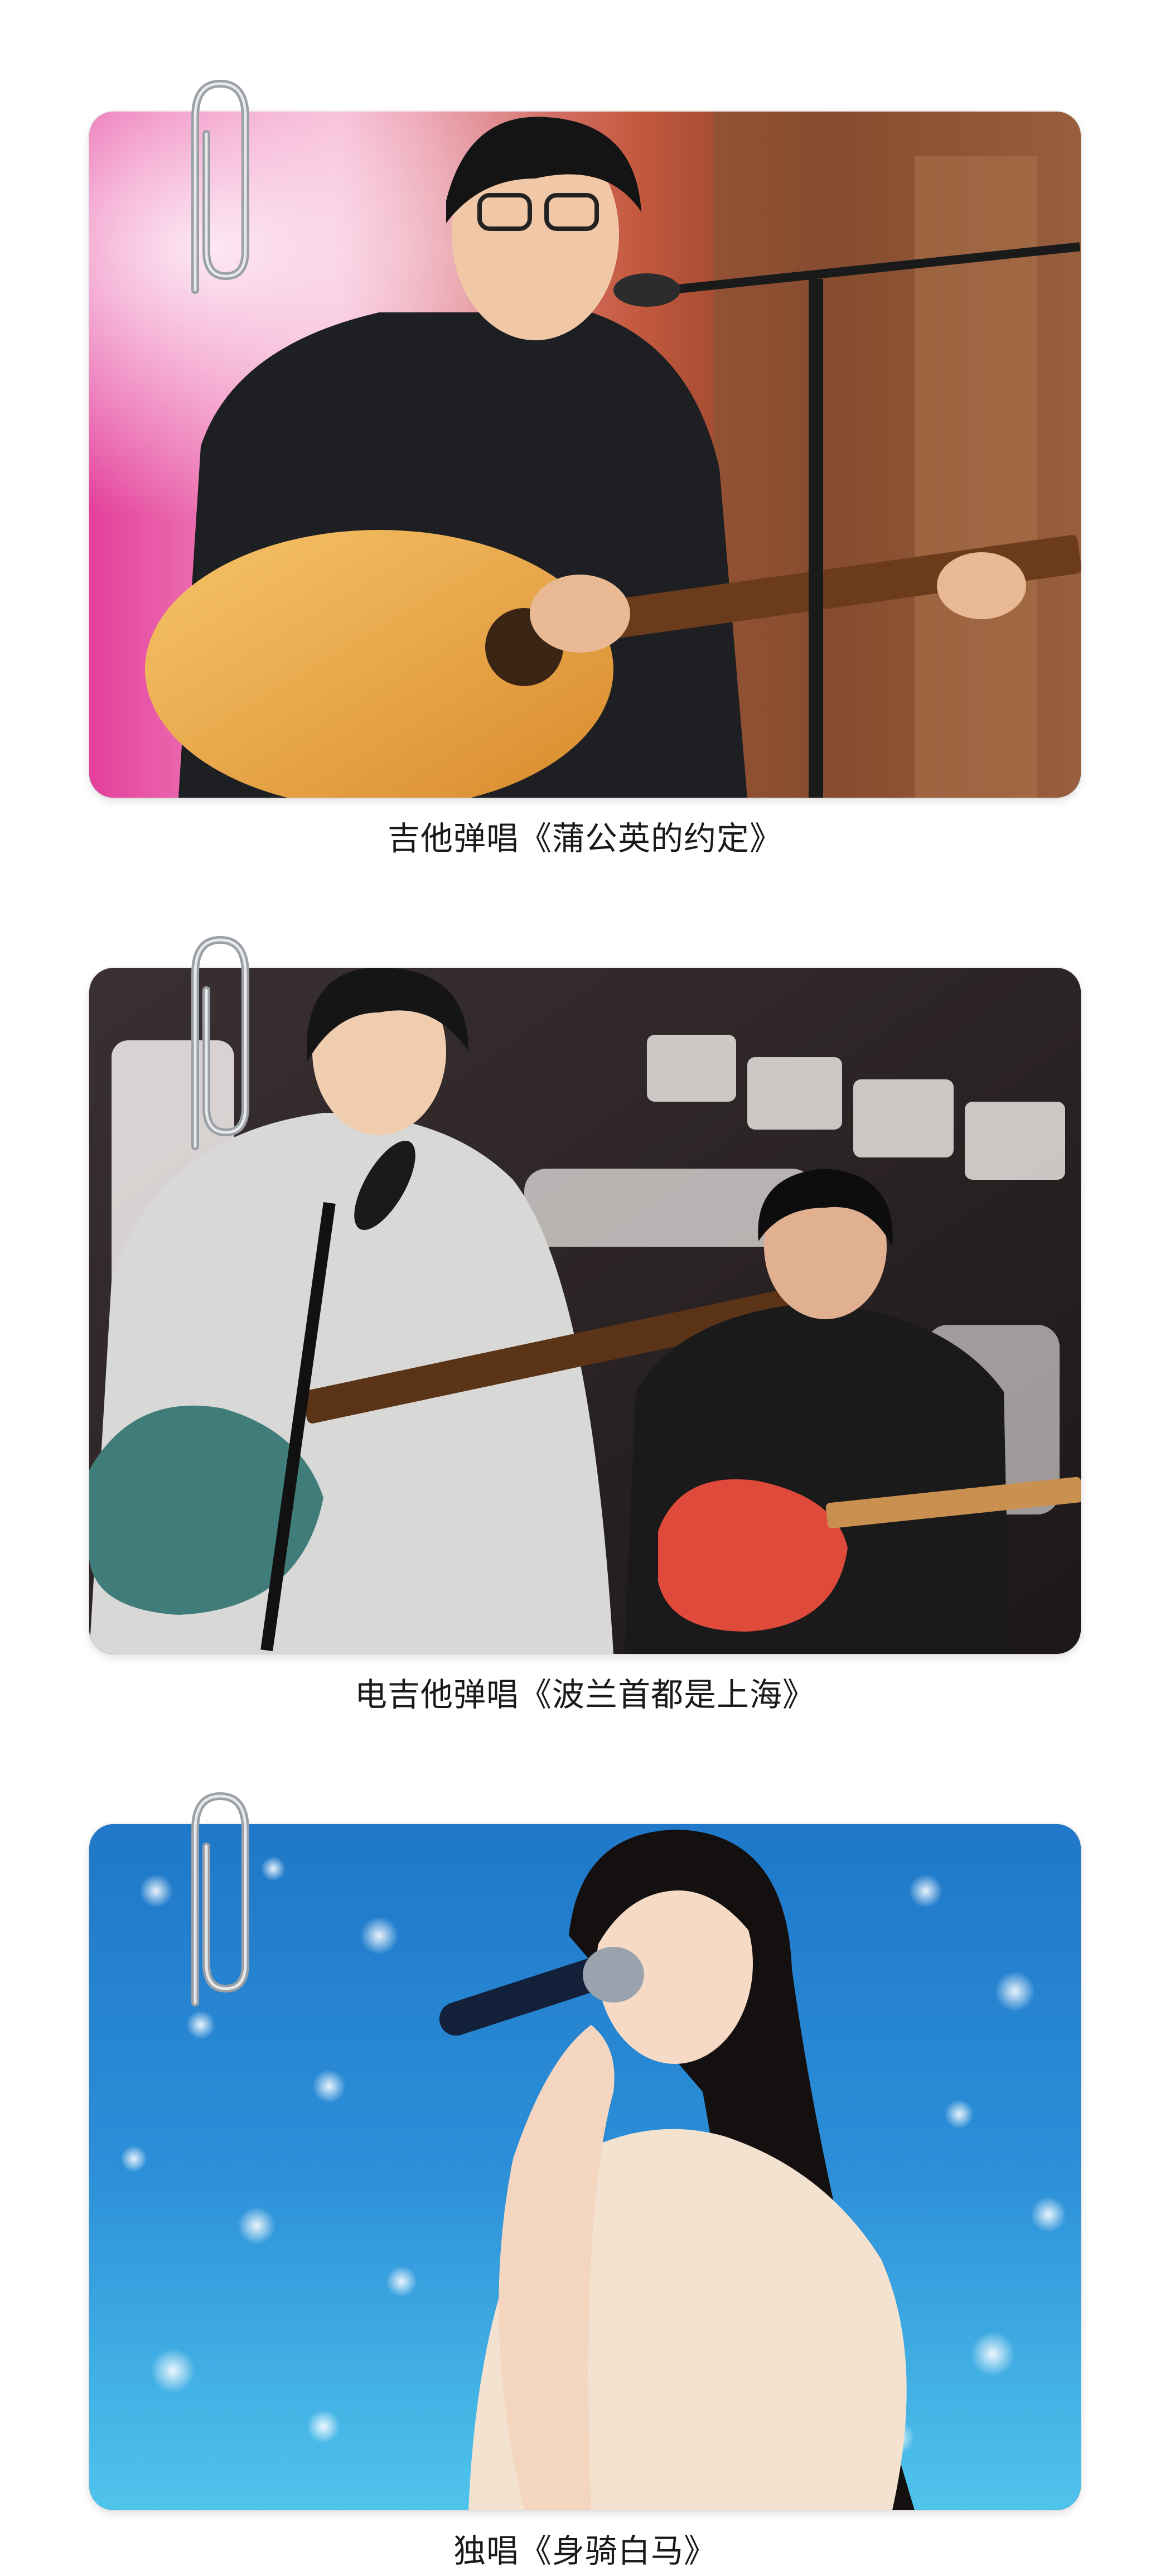  I want to click on photo-caption: 吉他弹唱《蒲公英的约定》, so click(585, 838).